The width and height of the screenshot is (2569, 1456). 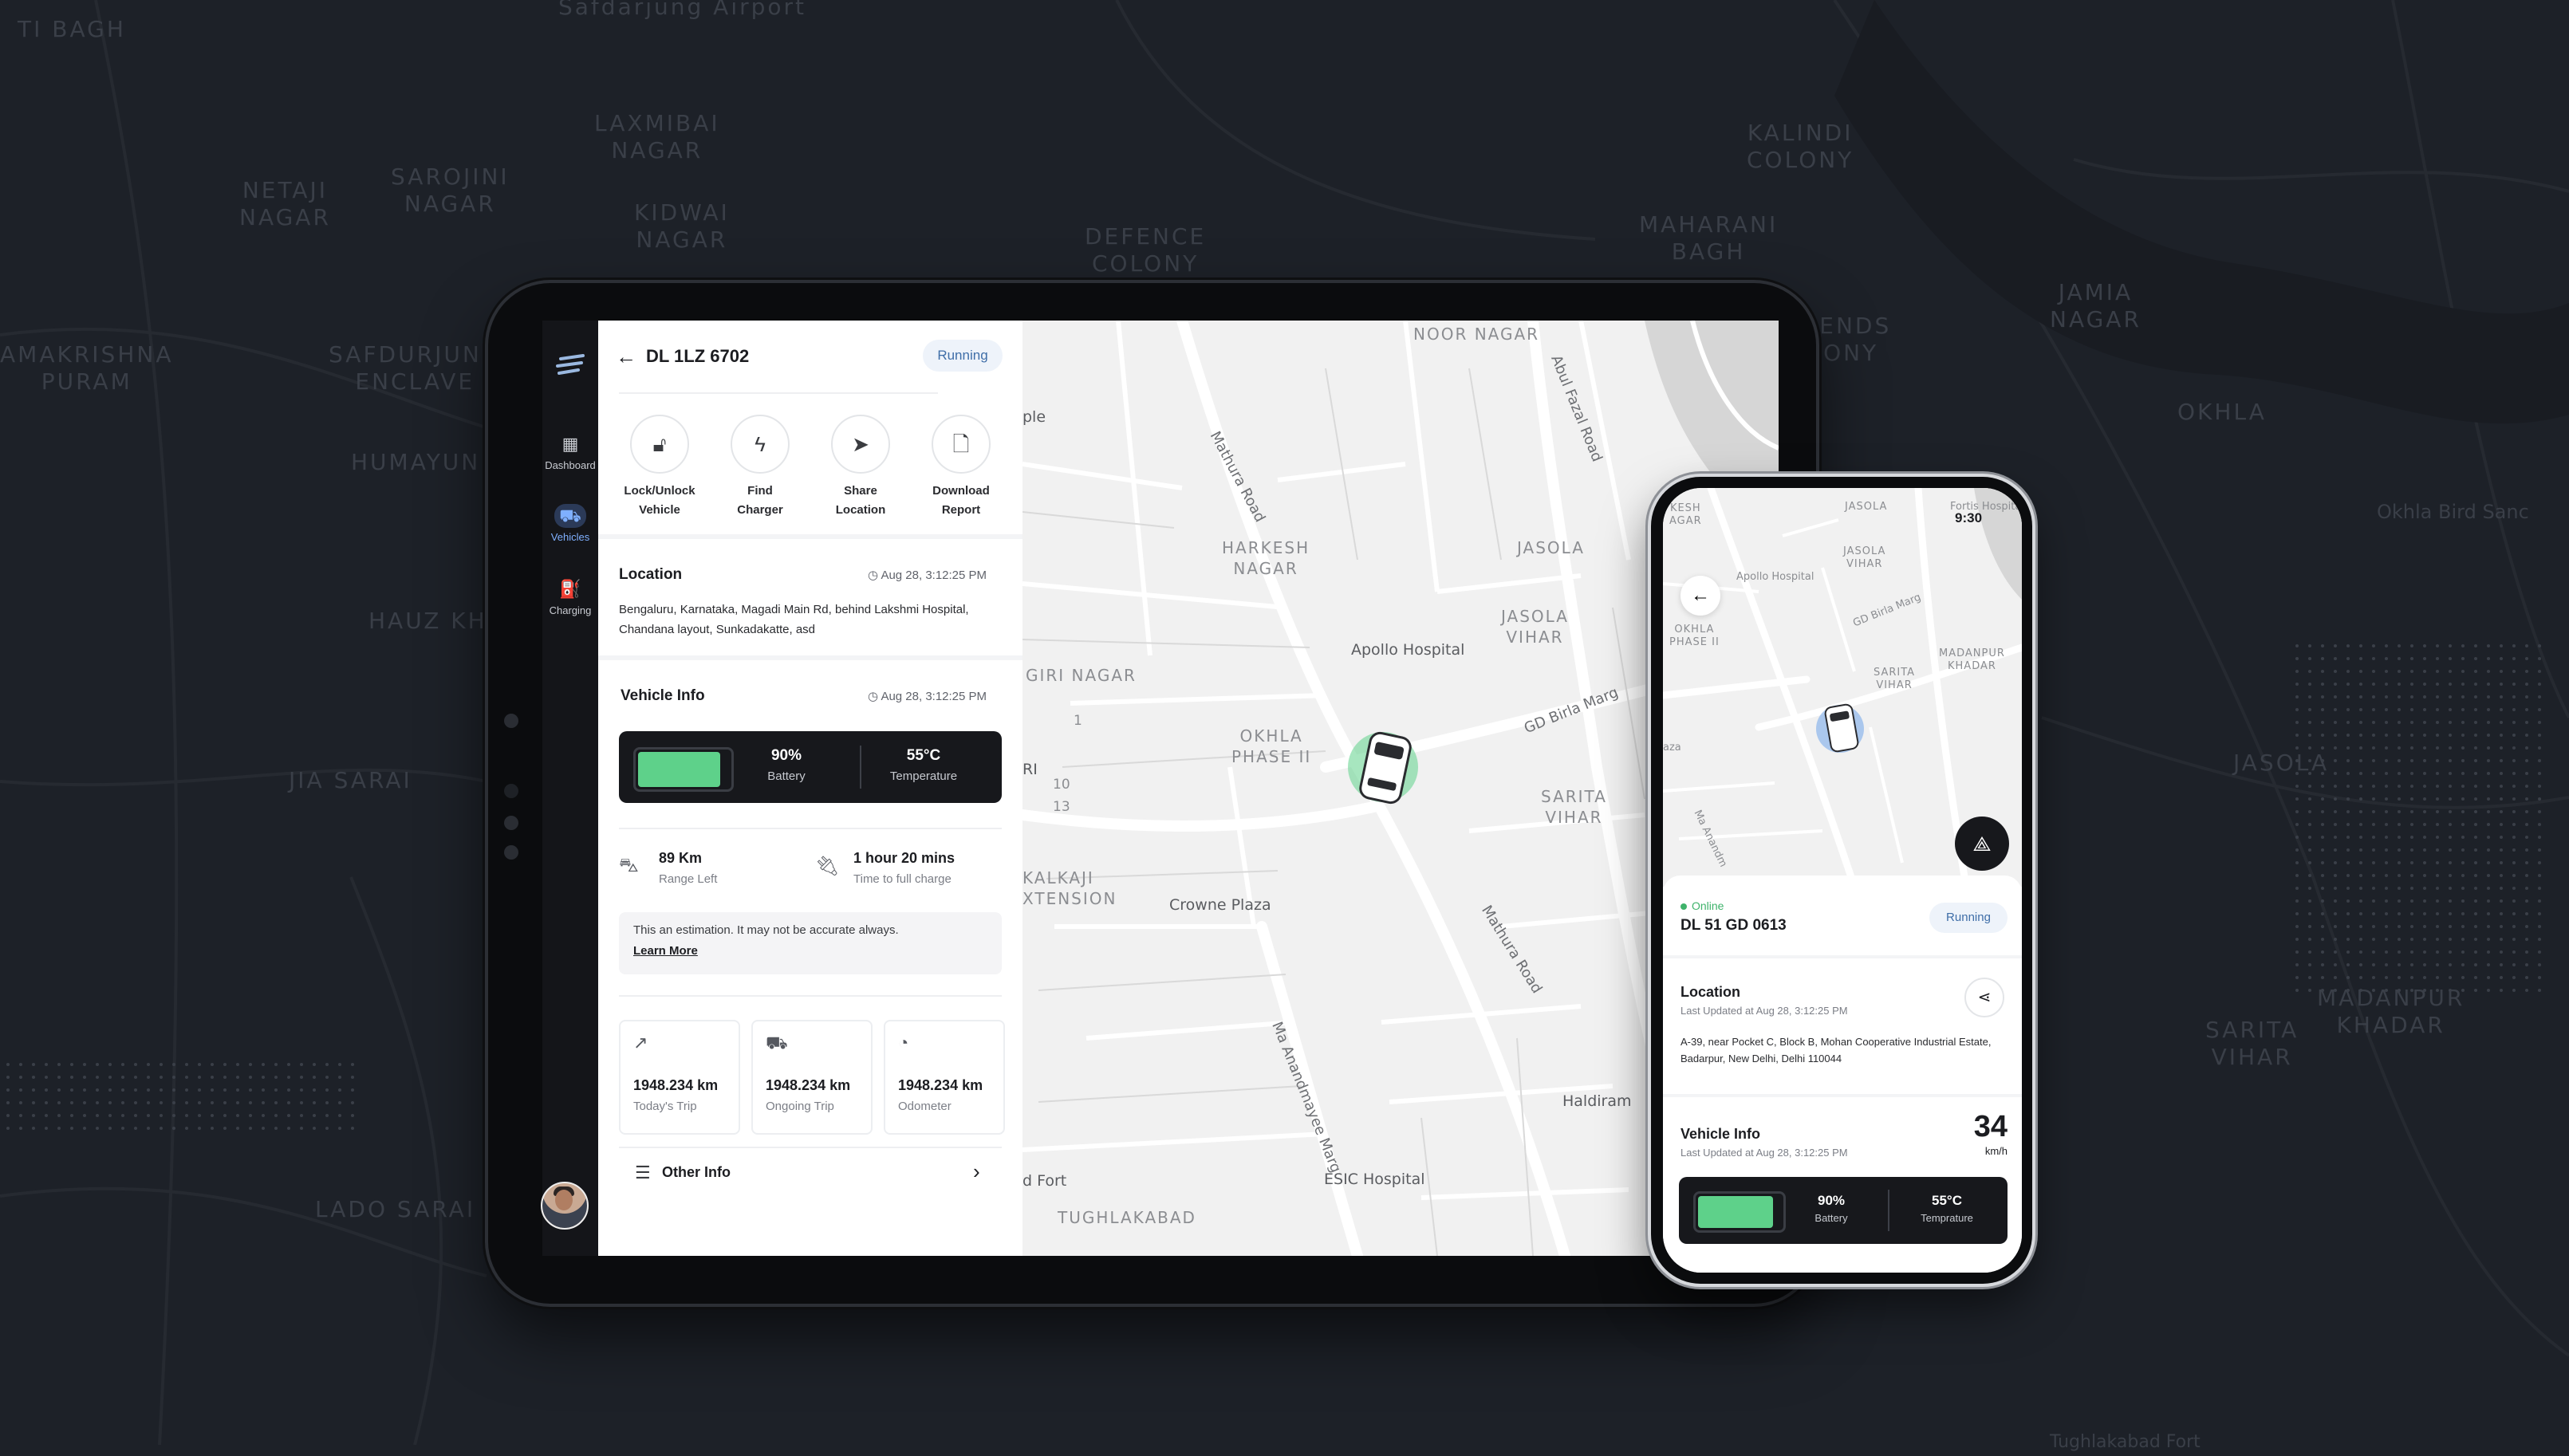 I want to click on action-label: Download Report, so click(x=961, y=500).